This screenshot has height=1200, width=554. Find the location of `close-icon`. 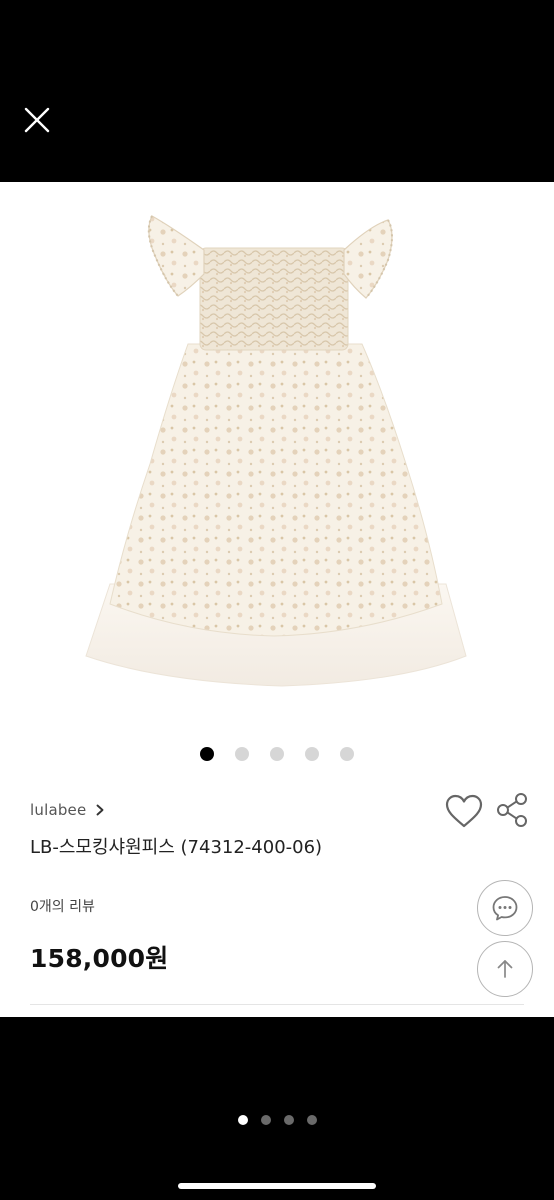

close-icon is located at coordinates (37, 120).